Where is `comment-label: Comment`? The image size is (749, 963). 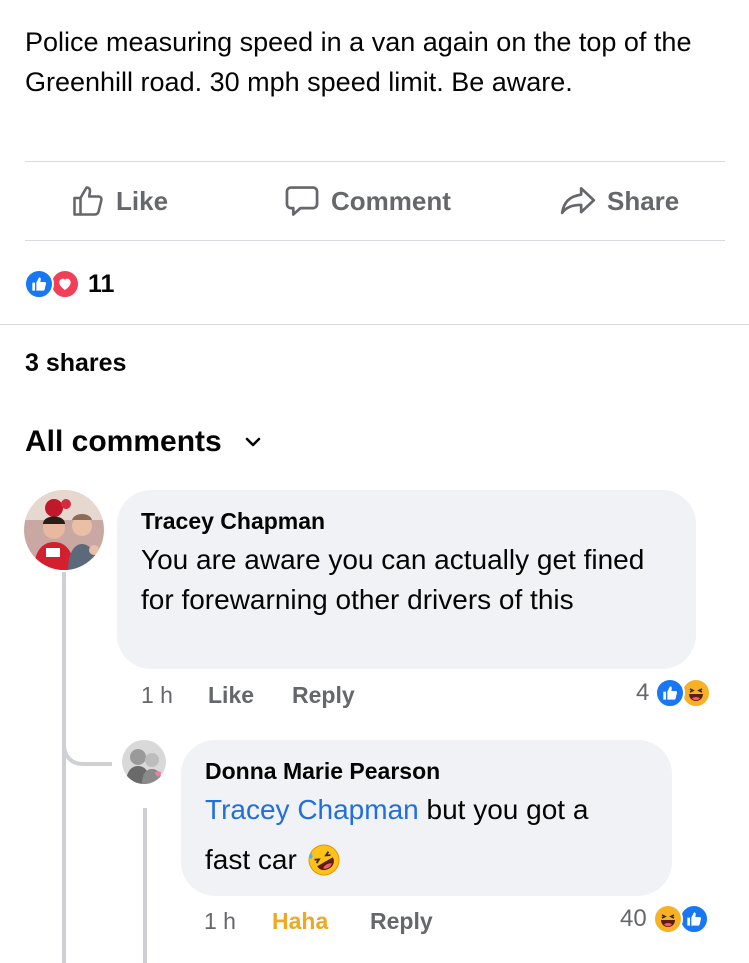
comment-label: Comment is located at coordinates (391, 200).